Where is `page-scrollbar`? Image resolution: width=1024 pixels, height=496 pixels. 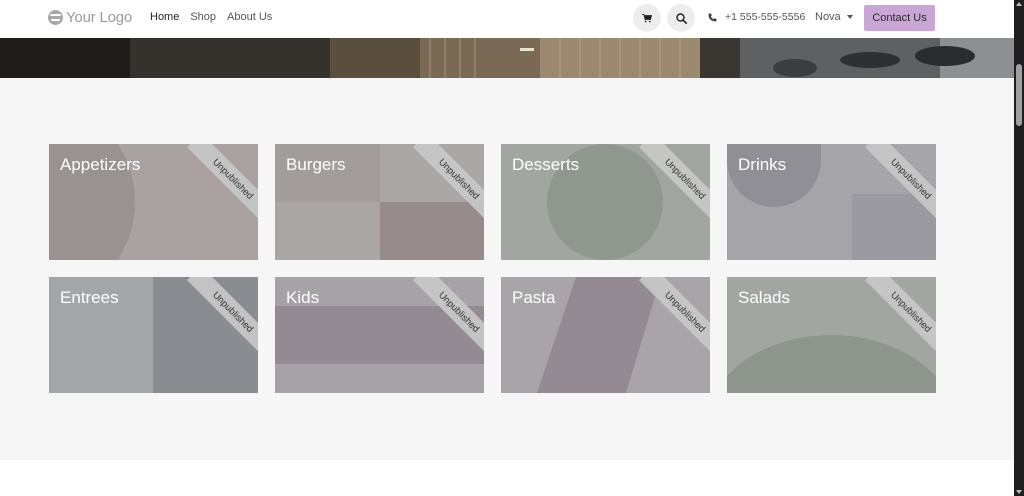
page-scrollbar is located at coordinates (1019, 248).